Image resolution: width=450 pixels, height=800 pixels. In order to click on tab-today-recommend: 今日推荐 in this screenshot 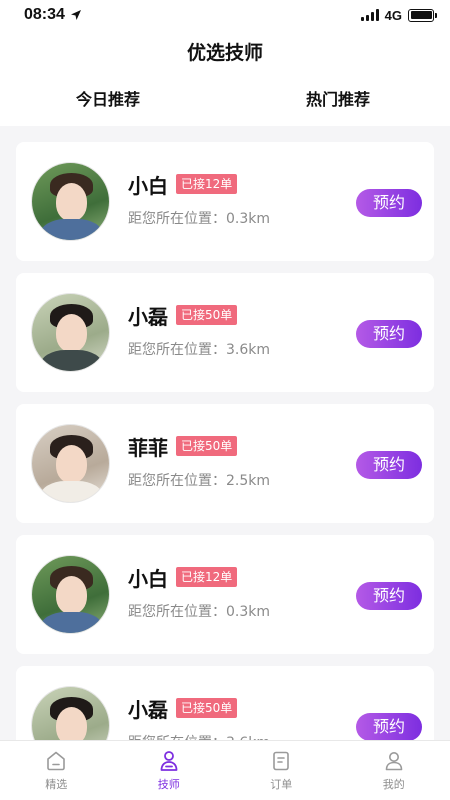, I will do `click(108, 98)`.